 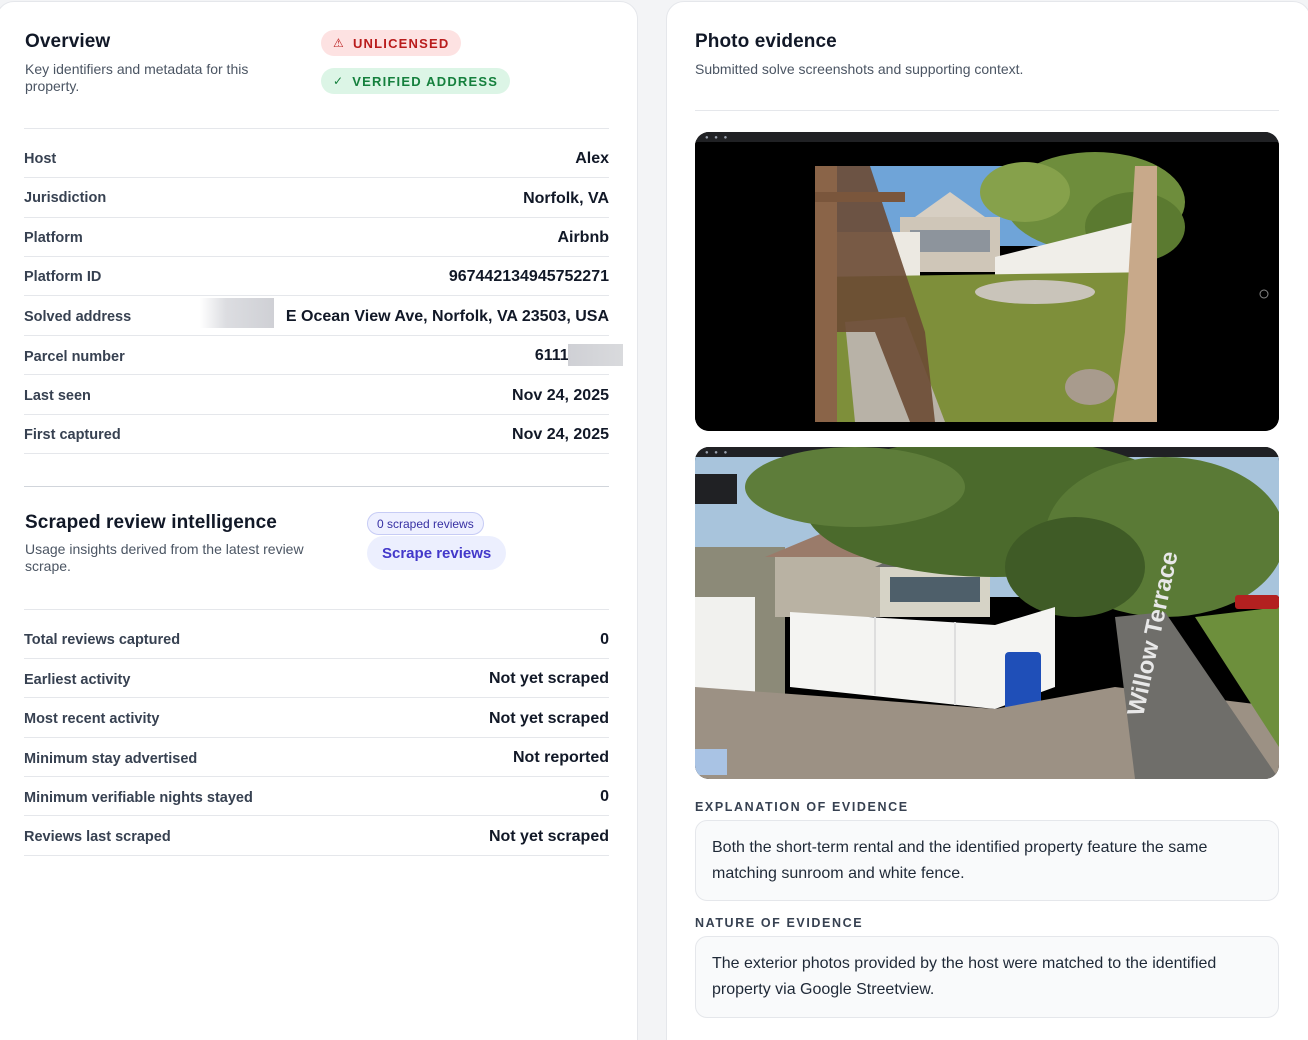 I want to click on row-minimum-stay: Minimum stay advertised Not reported, so click(x=316, y=757).